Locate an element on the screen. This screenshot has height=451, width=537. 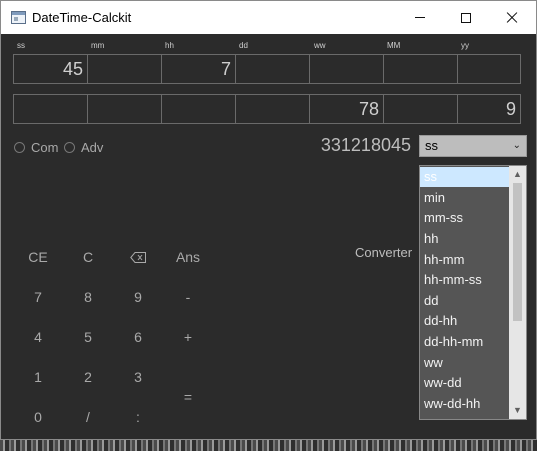
radio-adv: Adv is located at coordinates (83, 147).